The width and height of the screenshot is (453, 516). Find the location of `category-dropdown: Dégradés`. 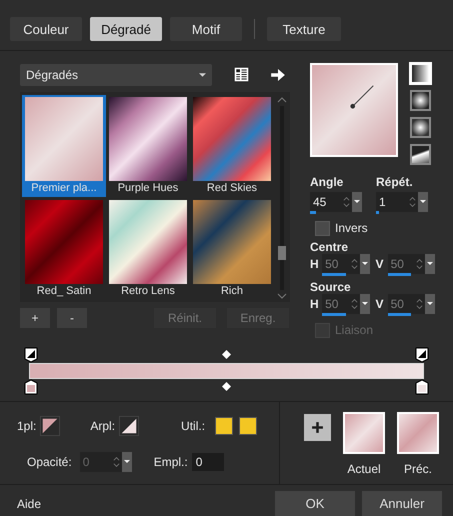

category-dropdown: Dégradés is located at coordinates (116, 75).